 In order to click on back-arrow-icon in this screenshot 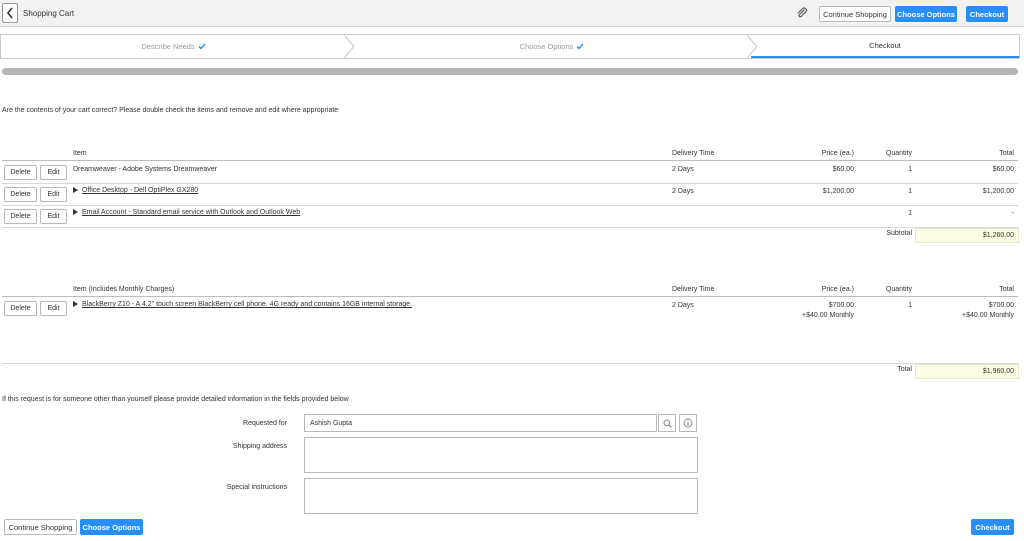, I will do `click(9, 13)`.